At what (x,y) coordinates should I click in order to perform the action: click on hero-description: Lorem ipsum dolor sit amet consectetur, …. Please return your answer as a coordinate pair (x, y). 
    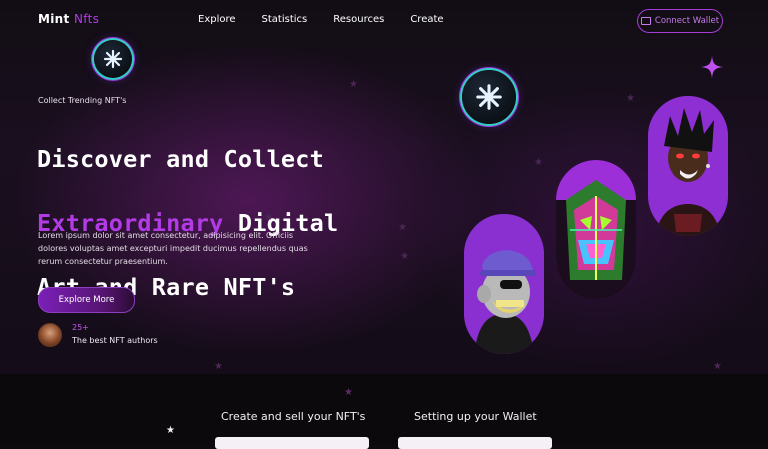
    Looking at the image, I should click on (173, 248).